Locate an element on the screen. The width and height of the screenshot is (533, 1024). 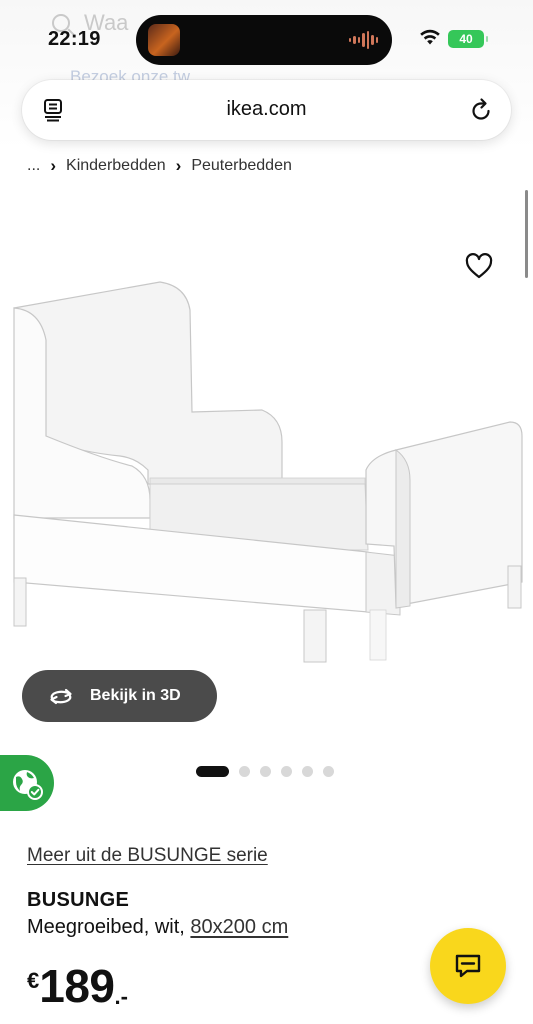
battery-indicator: 40 is located at coordinates (468, 39).